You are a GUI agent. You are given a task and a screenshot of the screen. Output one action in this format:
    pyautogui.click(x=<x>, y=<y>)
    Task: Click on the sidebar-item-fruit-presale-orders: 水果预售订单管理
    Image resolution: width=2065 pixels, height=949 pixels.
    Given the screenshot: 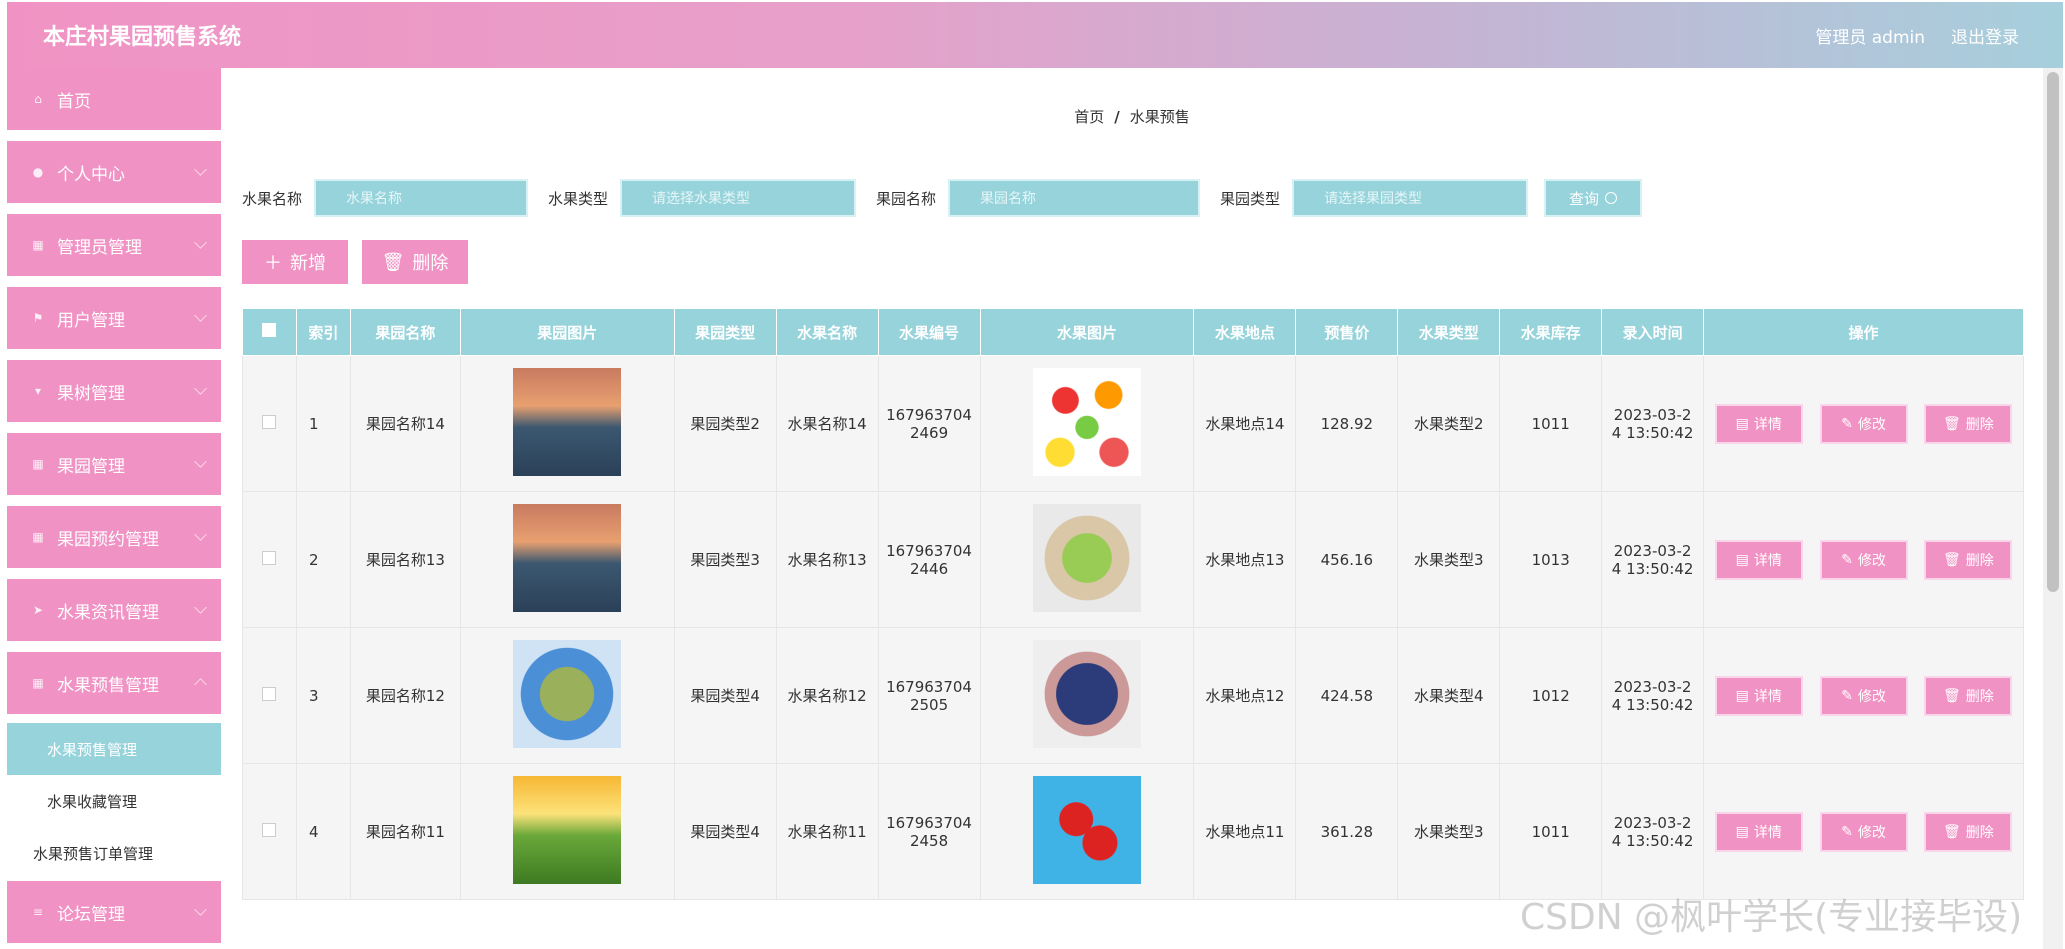 What is the action you would take?
    pyautogui.click(x=114, y=853)
    